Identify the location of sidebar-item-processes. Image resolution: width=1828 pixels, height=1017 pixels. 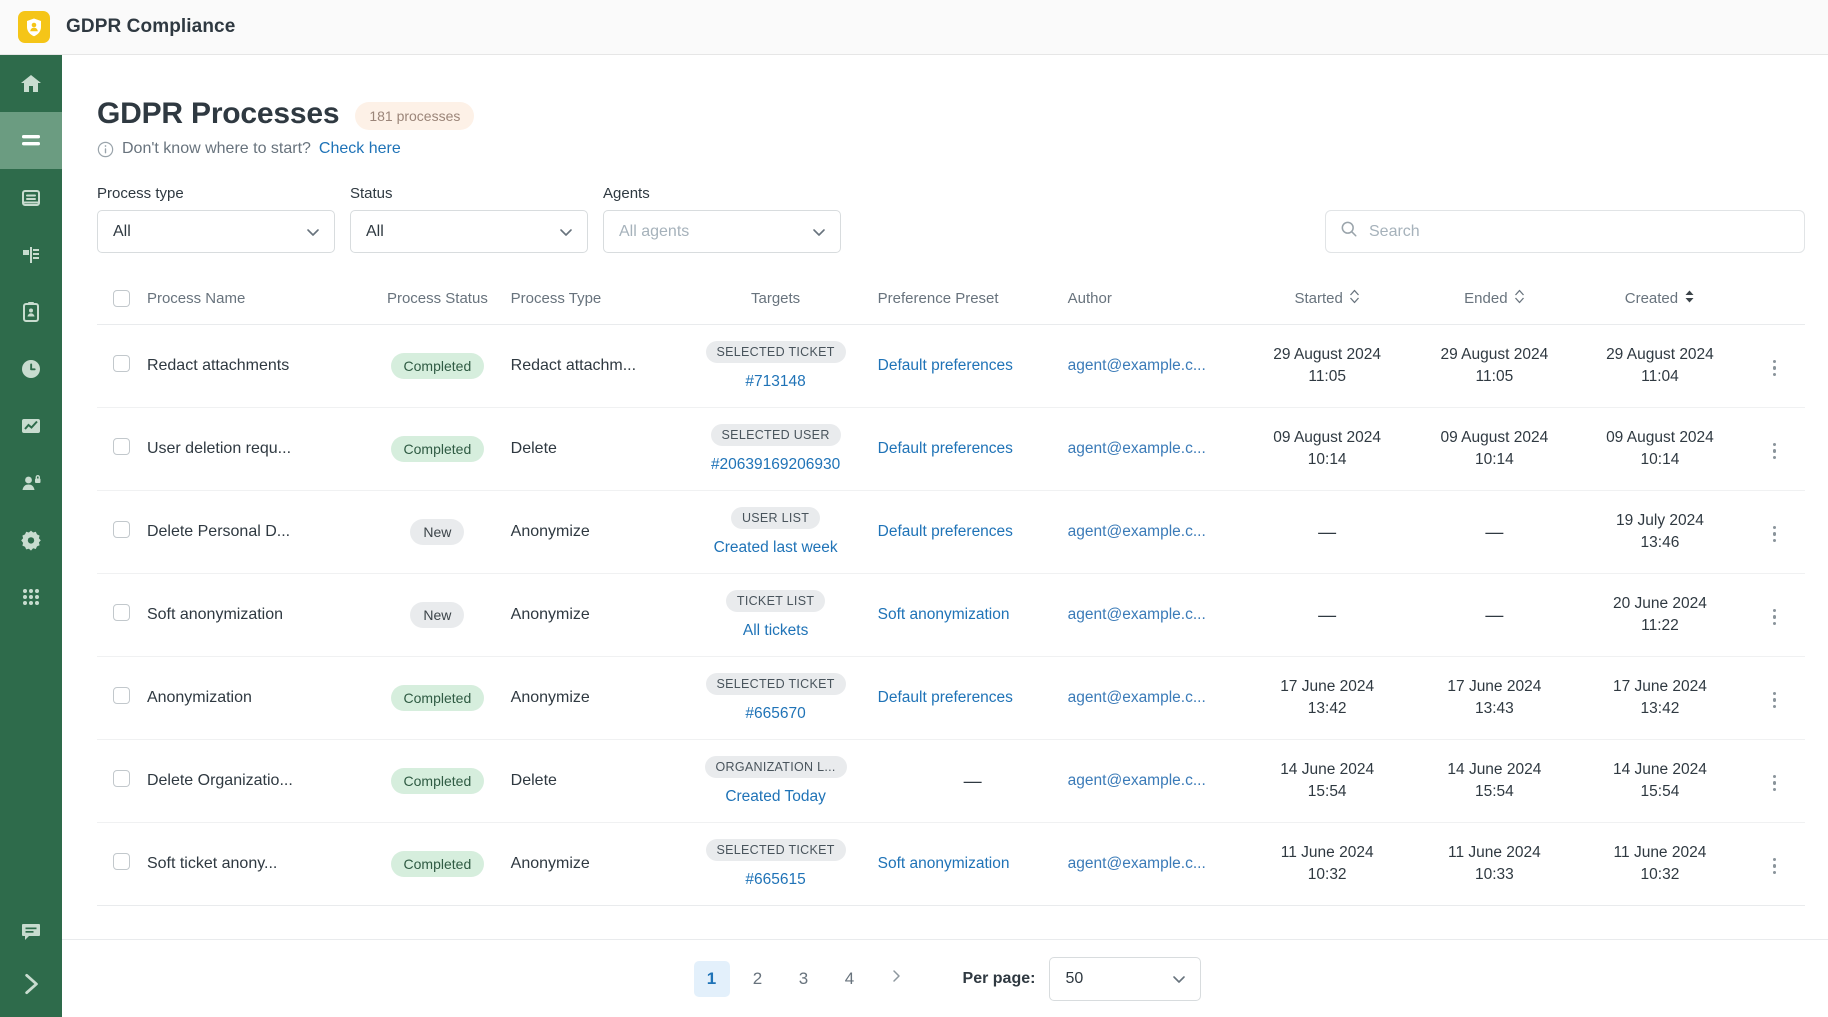
(31, 140).